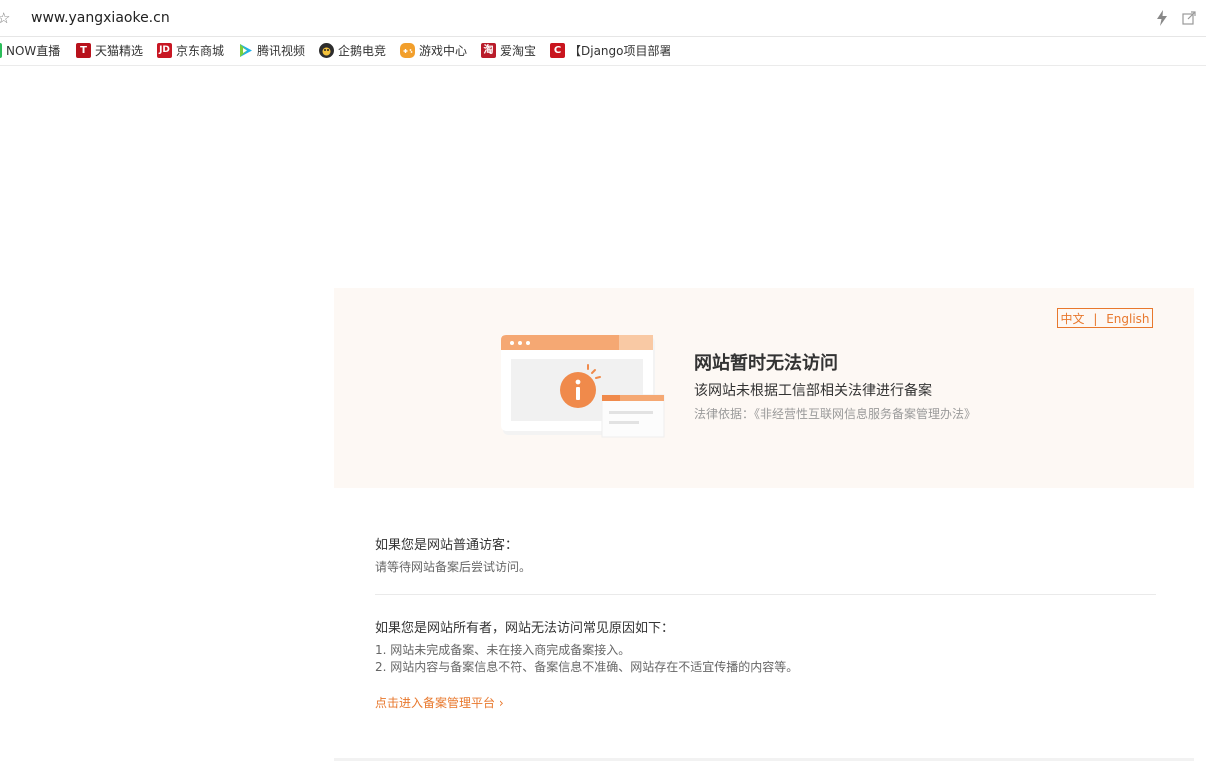 The height and width of the screenshot is (773, 1206). I want to click on lang-zh-button: 中文, so click(1072, 319).